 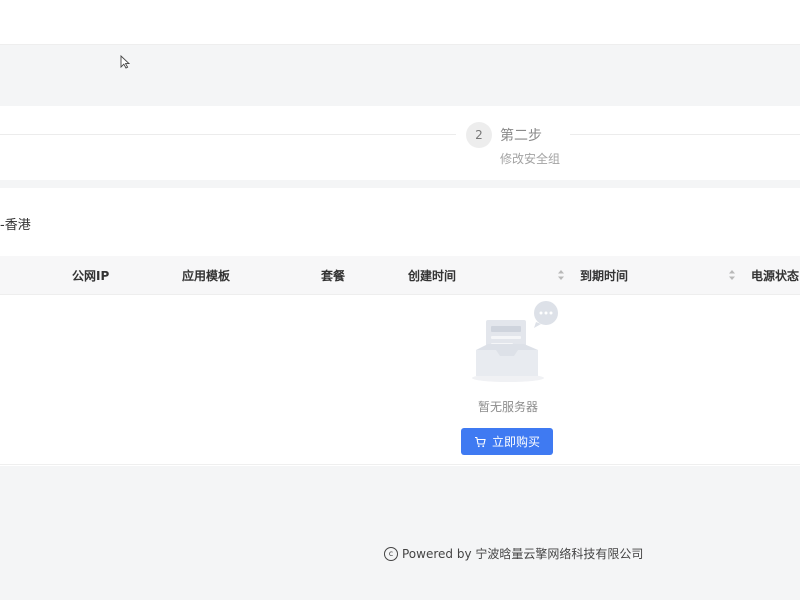 What do you see at coordinates (530, 159) in the screenshot?
I see `step-2-description: 修改安全组` at bounding box center [530, 159].